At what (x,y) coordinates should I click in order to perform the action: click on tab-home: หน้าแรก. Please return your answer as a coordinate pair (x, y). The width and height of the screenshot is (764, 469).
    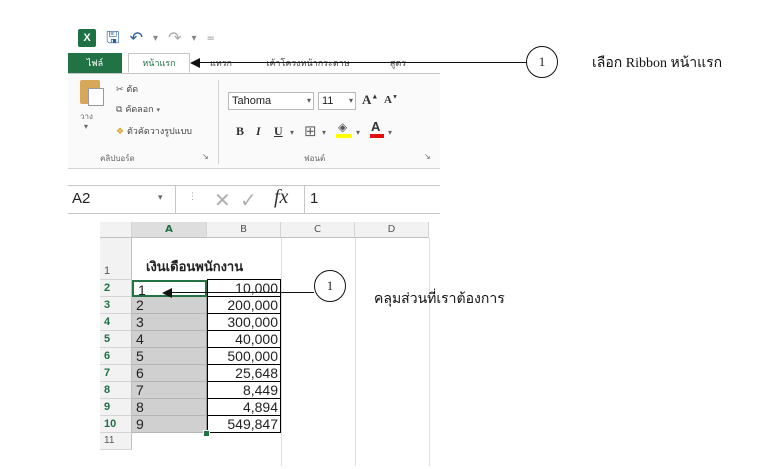
    Looking at the image, I should click on (159, 63).